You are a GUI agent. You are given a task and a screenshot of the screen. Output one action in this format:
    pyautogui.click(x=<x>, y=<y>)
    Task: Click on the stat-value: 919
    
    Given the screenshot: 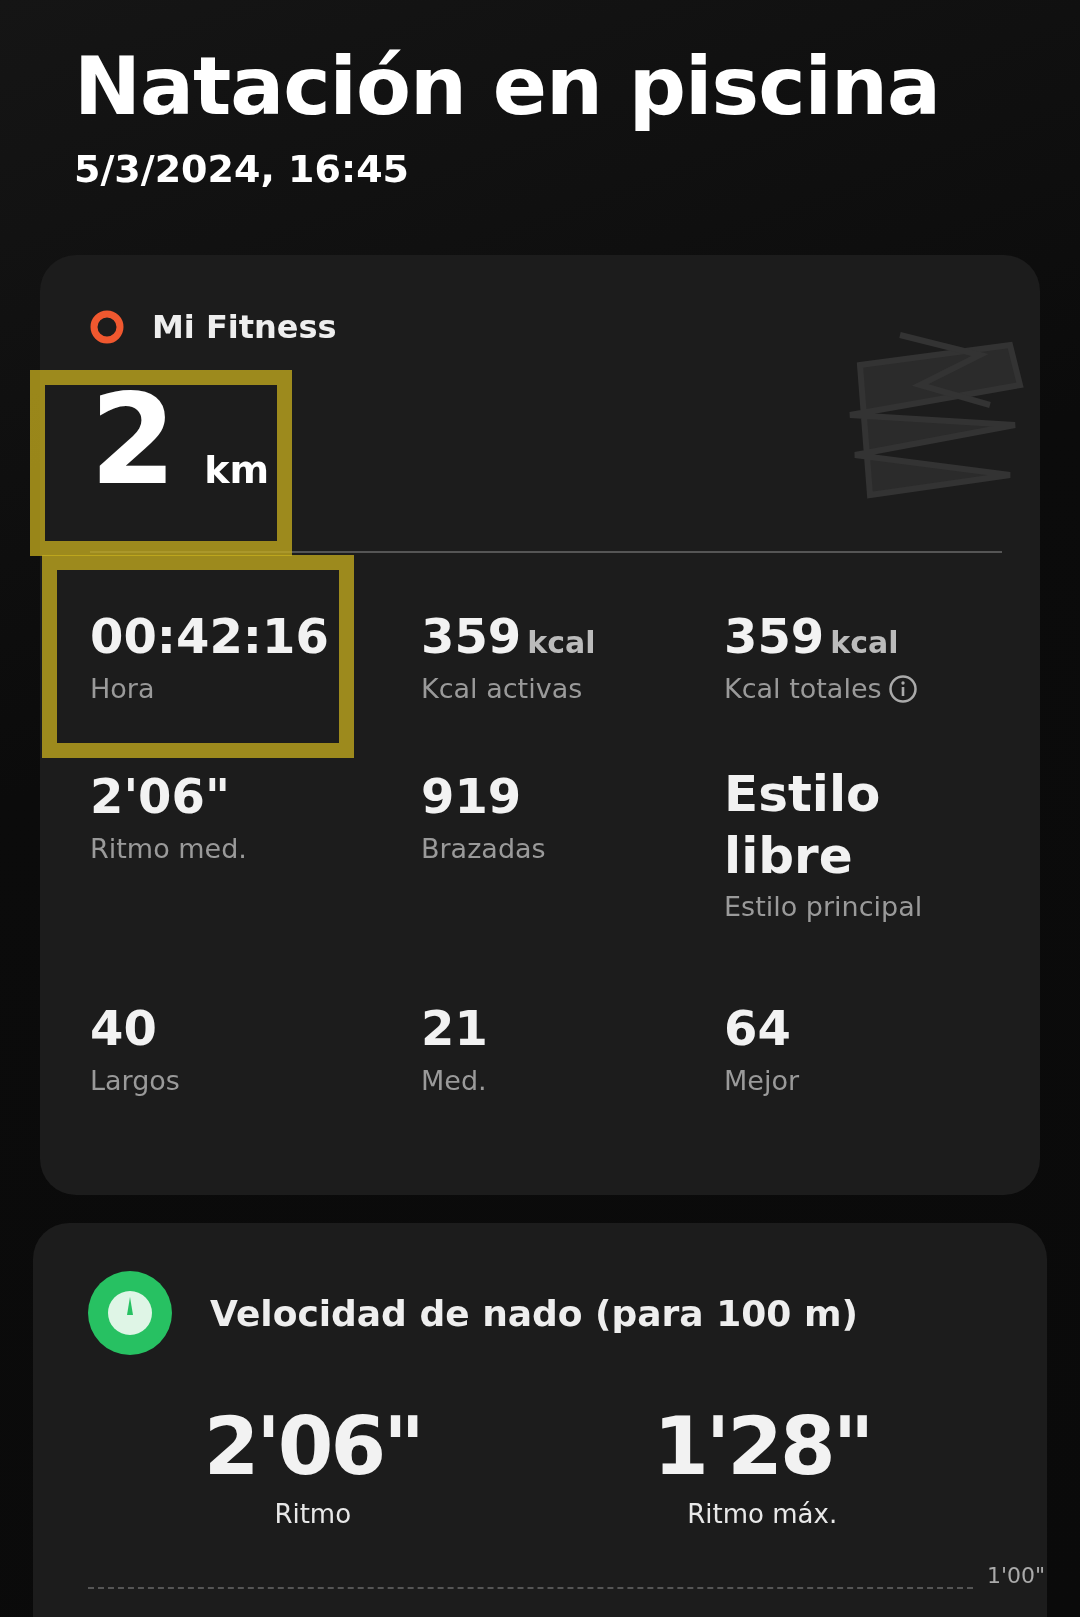 What is the action you would take?
    pyautogui.click(x=471, y=796)
    